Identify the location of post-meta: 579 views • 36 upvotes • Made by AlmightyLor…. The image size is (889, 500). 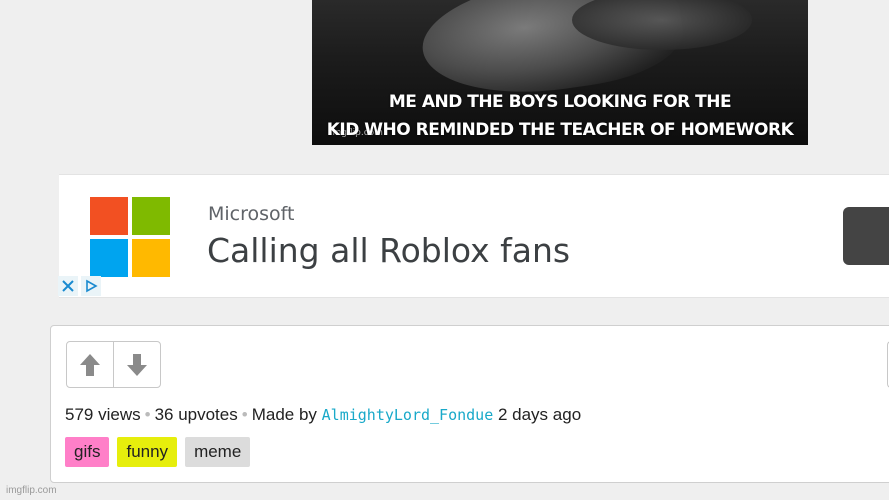
(323, 415).